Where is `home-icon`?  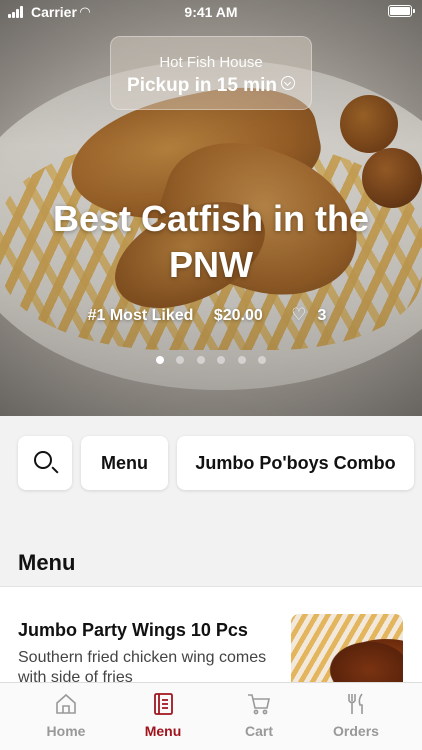
home-icon is located at coordinates (66, 703).